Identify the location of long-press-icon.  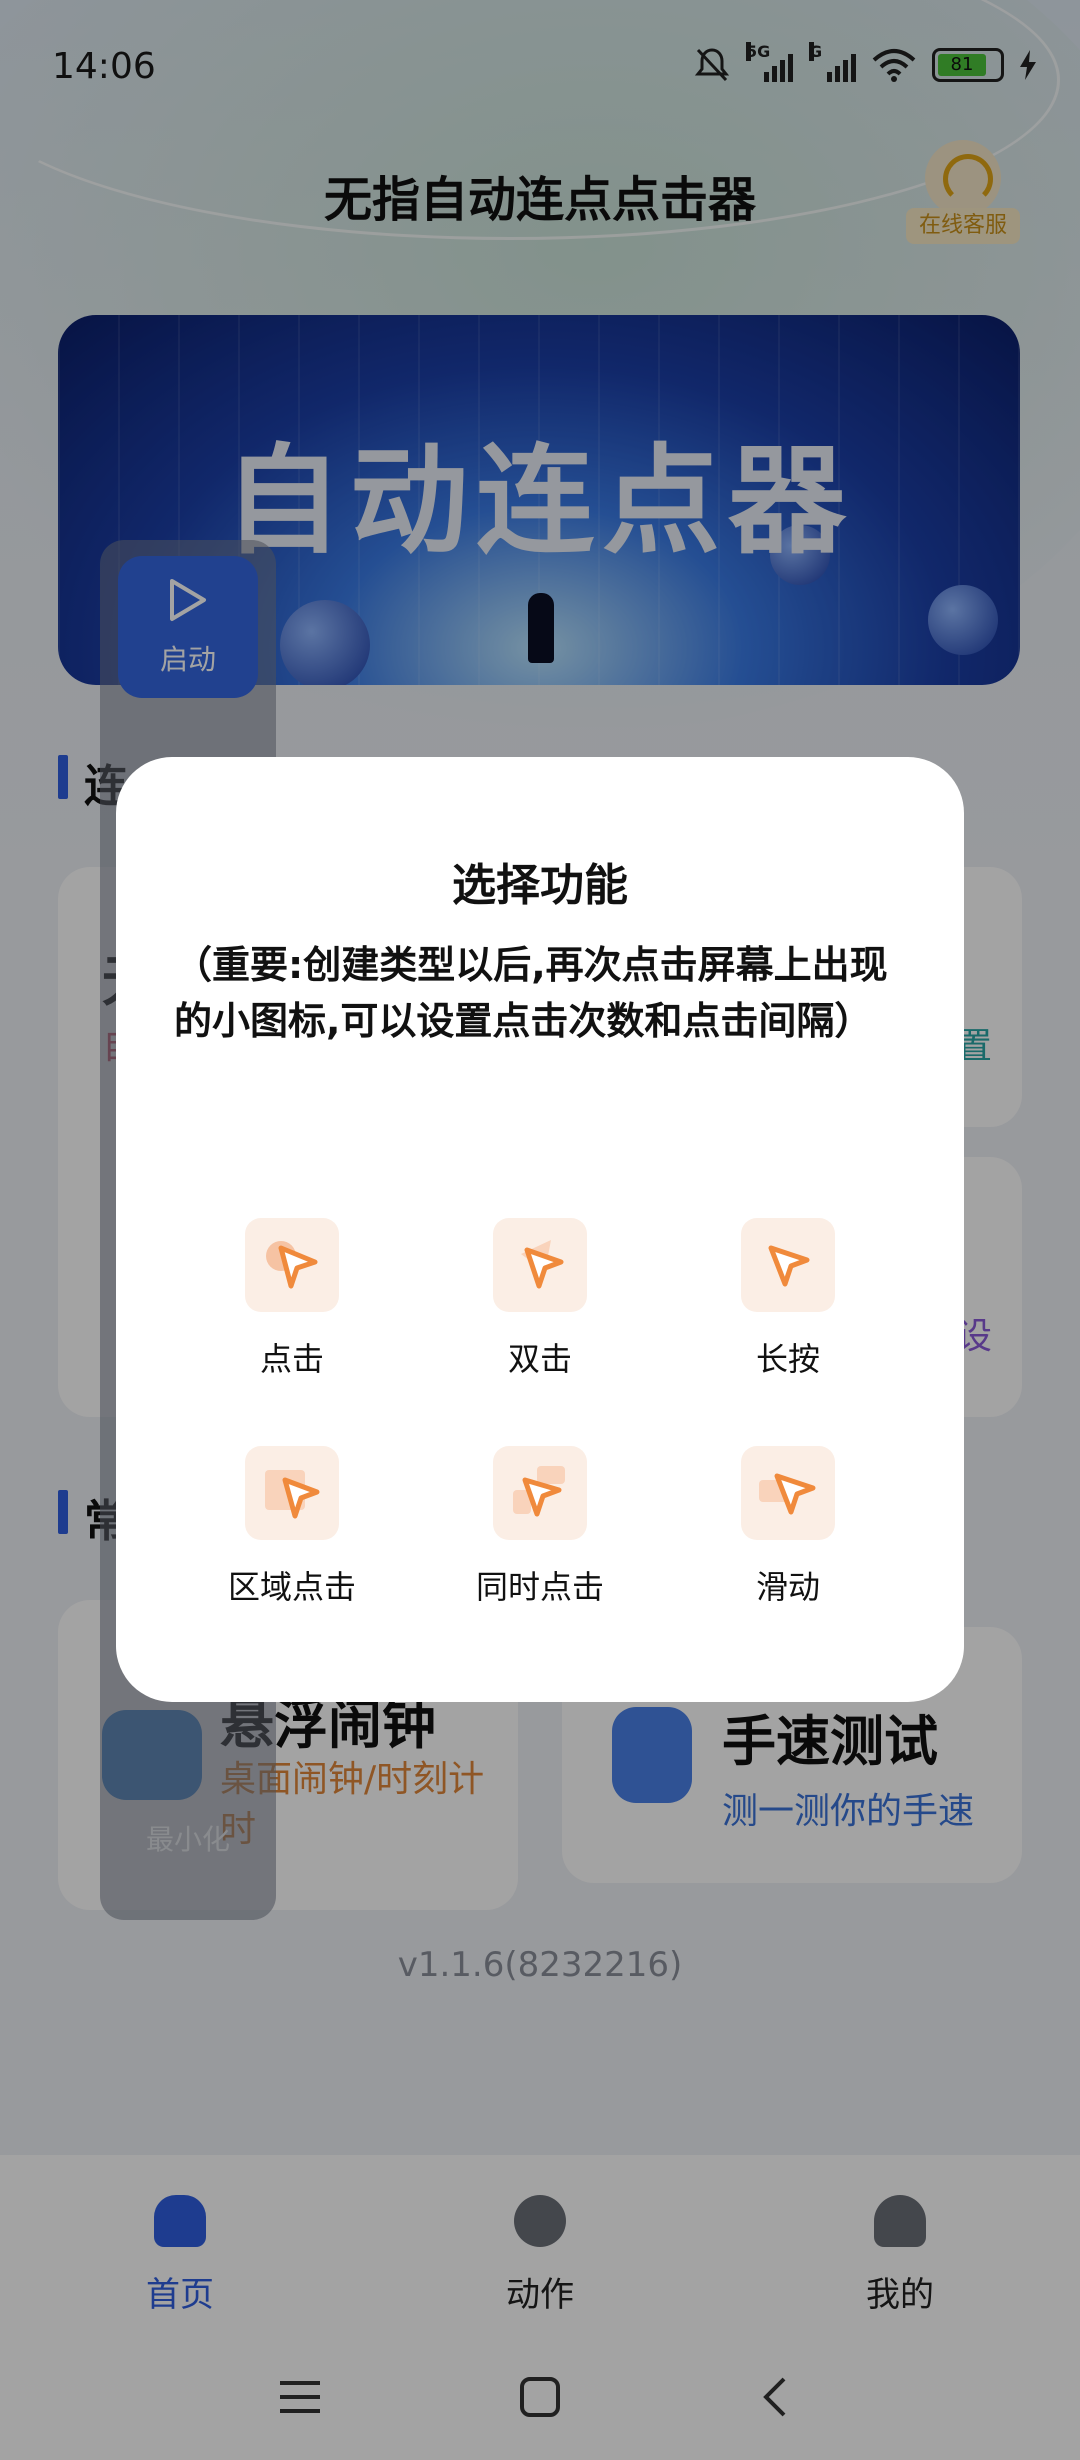
(788, 1265).